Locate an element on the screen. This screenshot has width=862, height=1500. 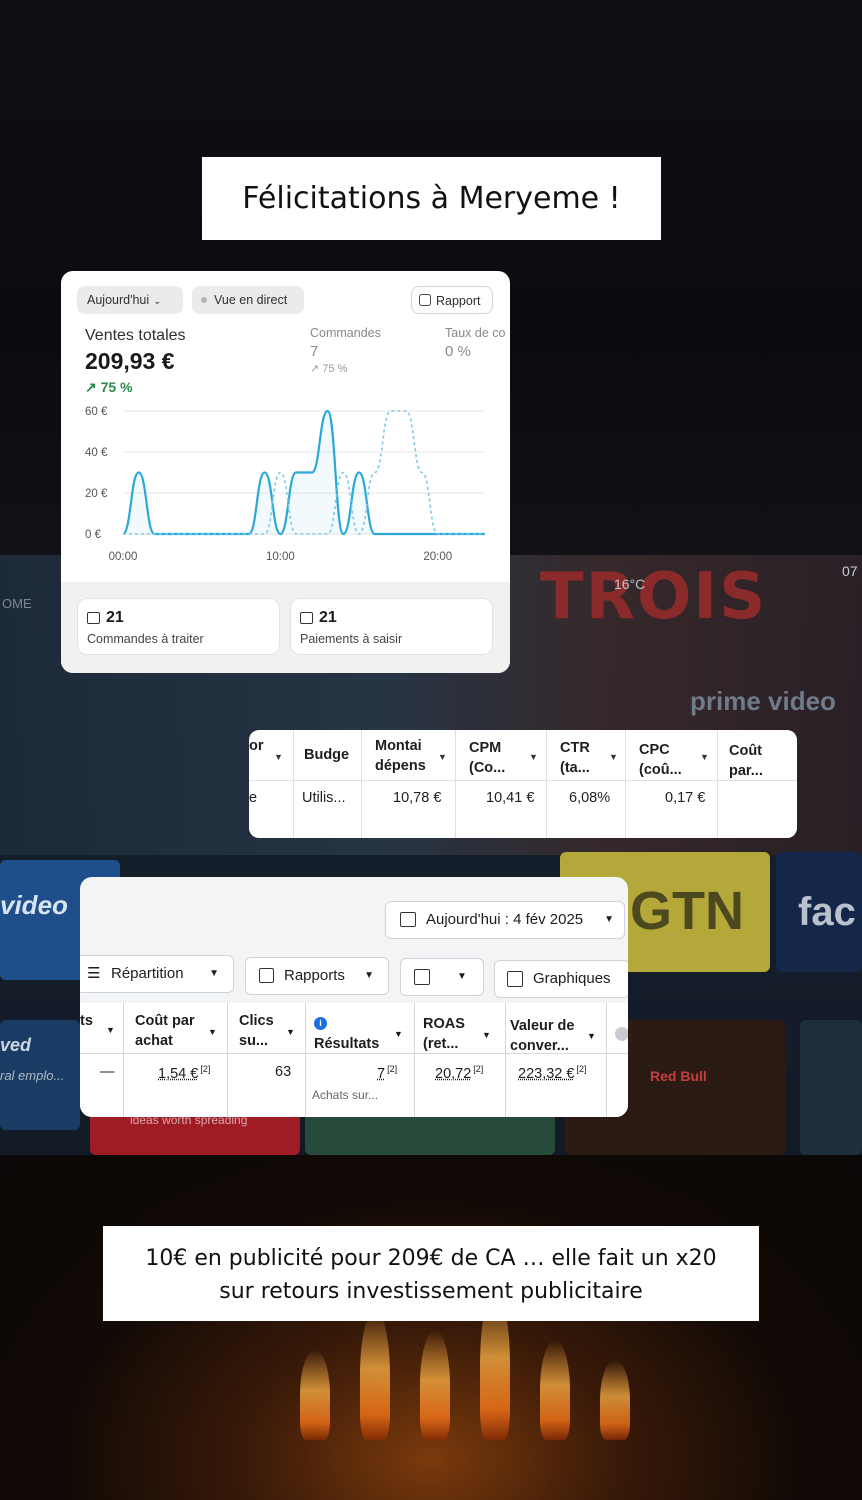
x-tick-label: 00:00 is located at coordinates (123, 557).